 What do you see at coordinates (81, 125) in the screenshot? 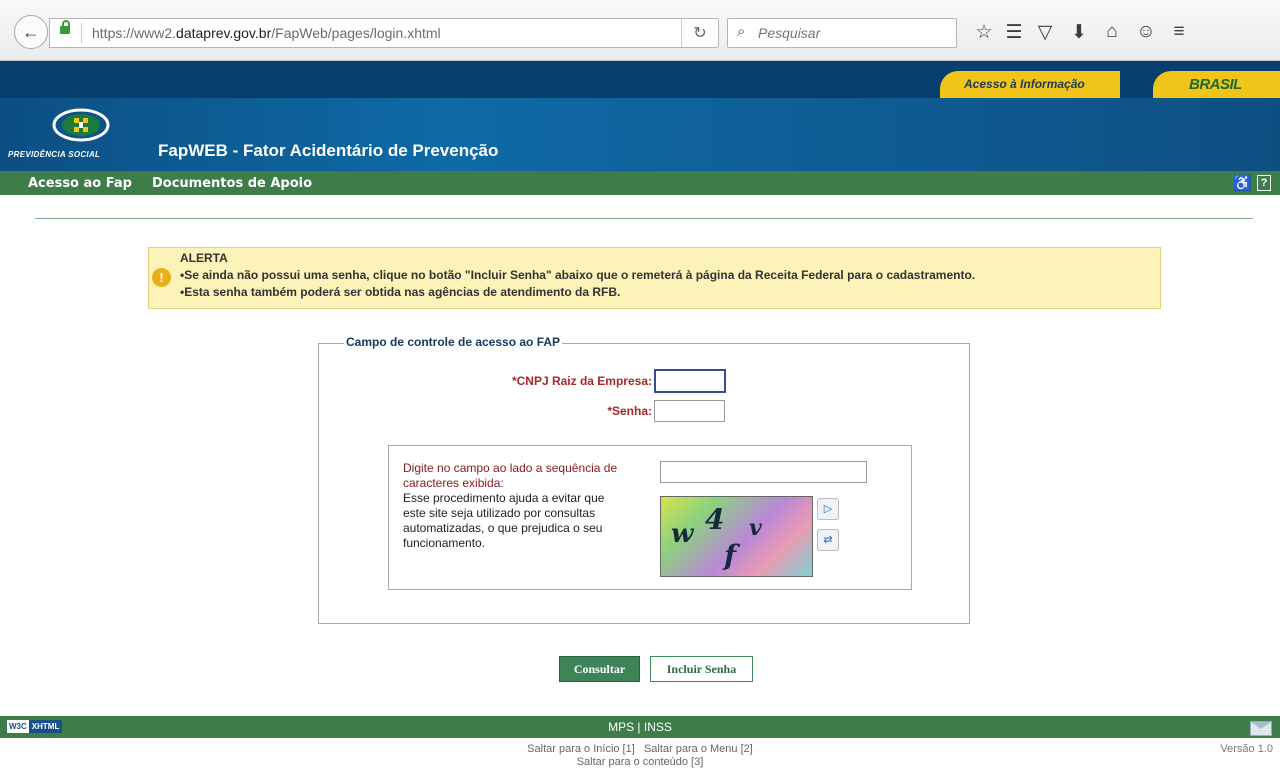
I see `previdencia-logo-icon` at bounding box center [81, 125].